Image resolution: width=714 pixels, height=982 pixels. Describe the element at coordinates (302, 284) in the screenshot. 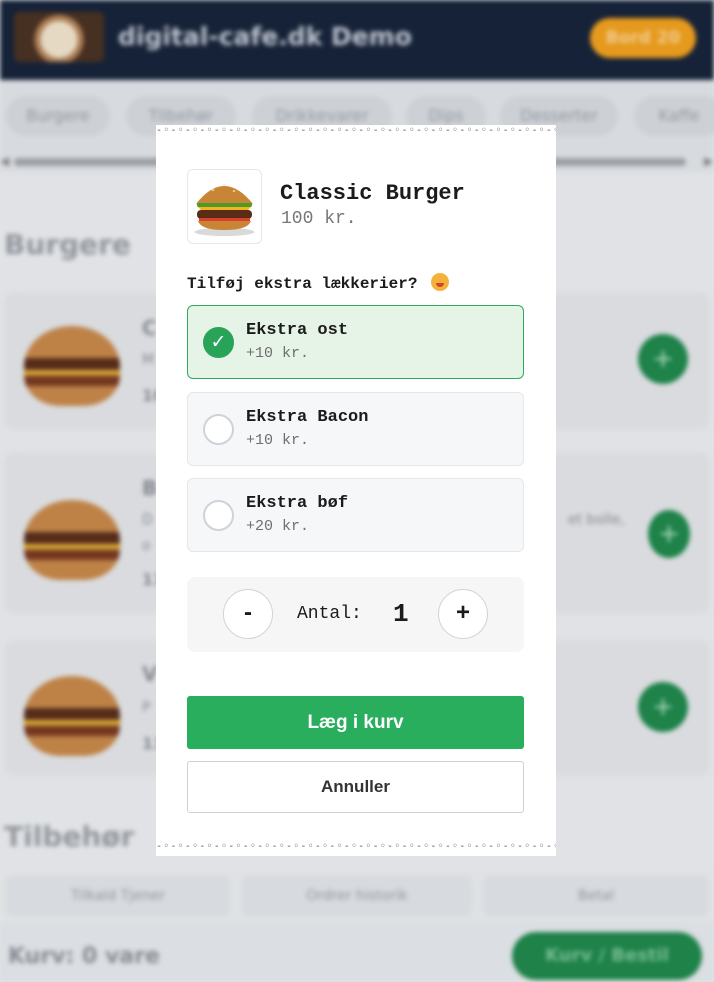

I see `extras-heading-text: Tilføj ekstra lækkerier?` at that location.